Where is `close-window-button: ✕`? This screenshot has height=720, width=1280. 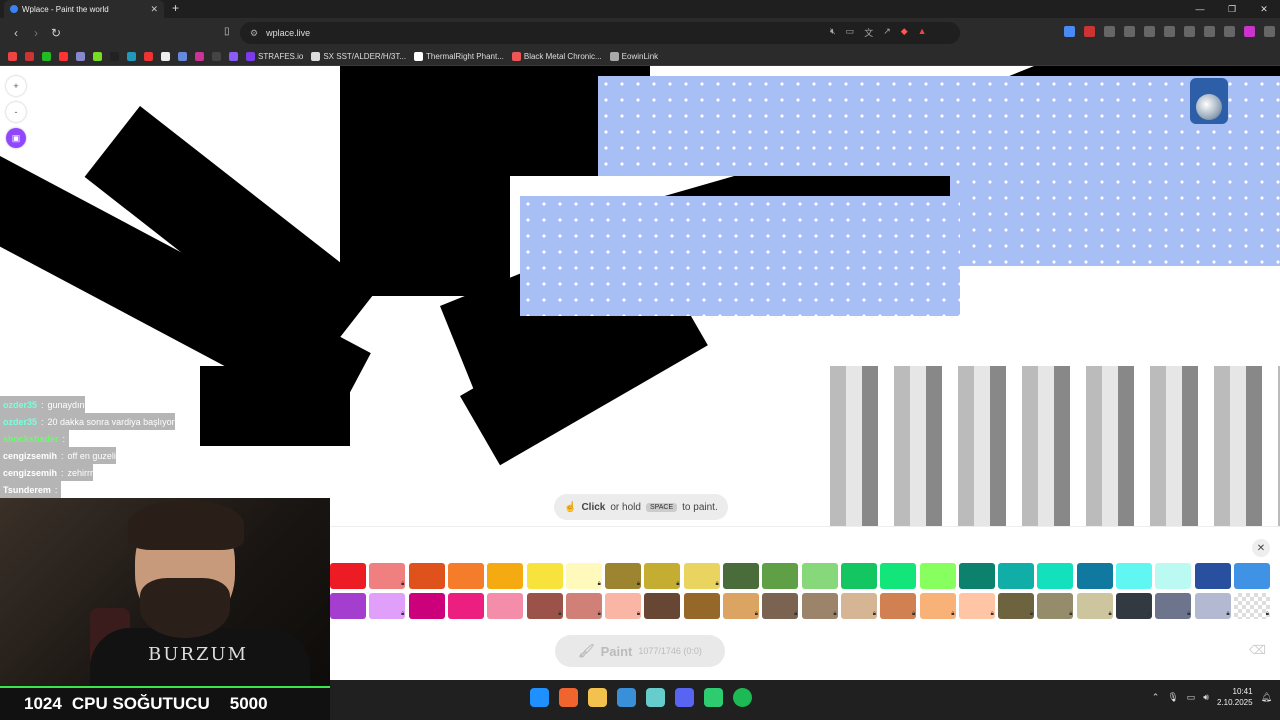 close-window-button: ✕ is located at coordinates (1264, 9).